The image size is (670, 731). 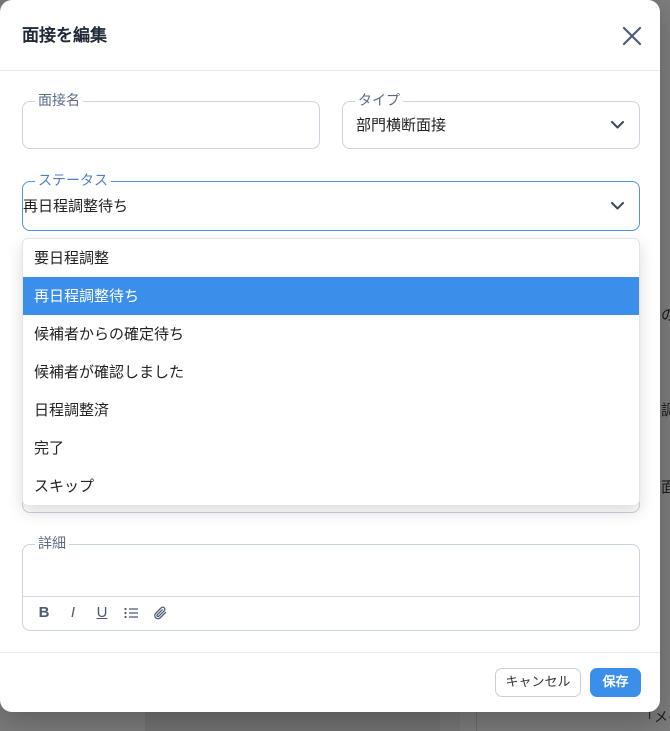 I want to click on editor-toolbar: B I U, so click(x=331, y=613).